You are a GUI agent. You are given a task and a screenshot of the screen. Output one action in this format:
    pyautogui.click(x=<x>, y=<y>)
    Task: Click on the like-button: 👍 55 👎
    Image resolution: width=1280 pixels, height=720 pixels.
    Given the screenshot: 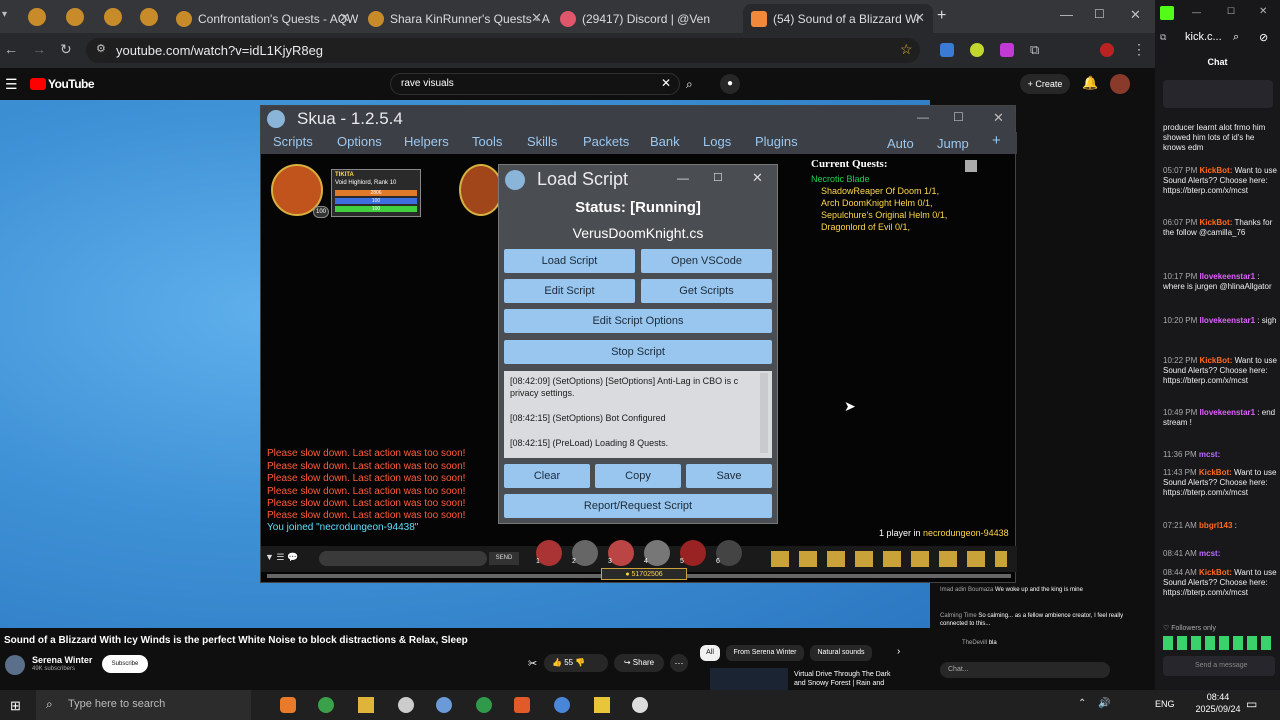 What is the action you would take?
    pyautogui.click(x=576, y=663)
    